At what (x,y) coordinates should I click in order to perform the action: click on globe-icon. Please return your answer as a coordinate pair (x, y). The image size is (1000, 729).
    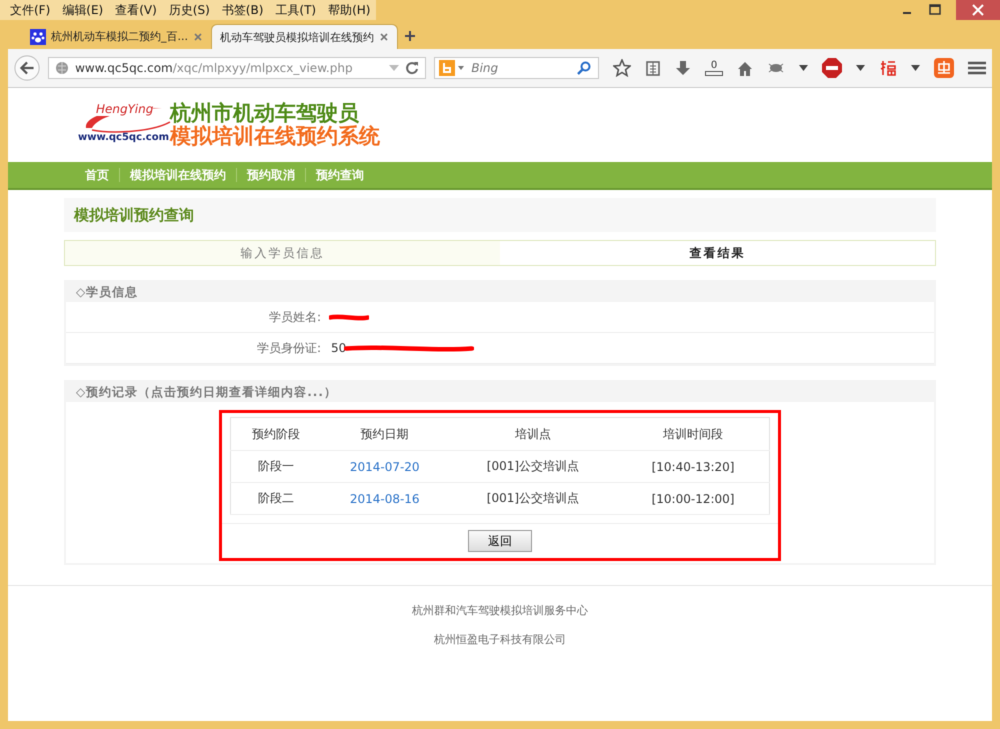
    Looking at the image, I should click on (62, 68).